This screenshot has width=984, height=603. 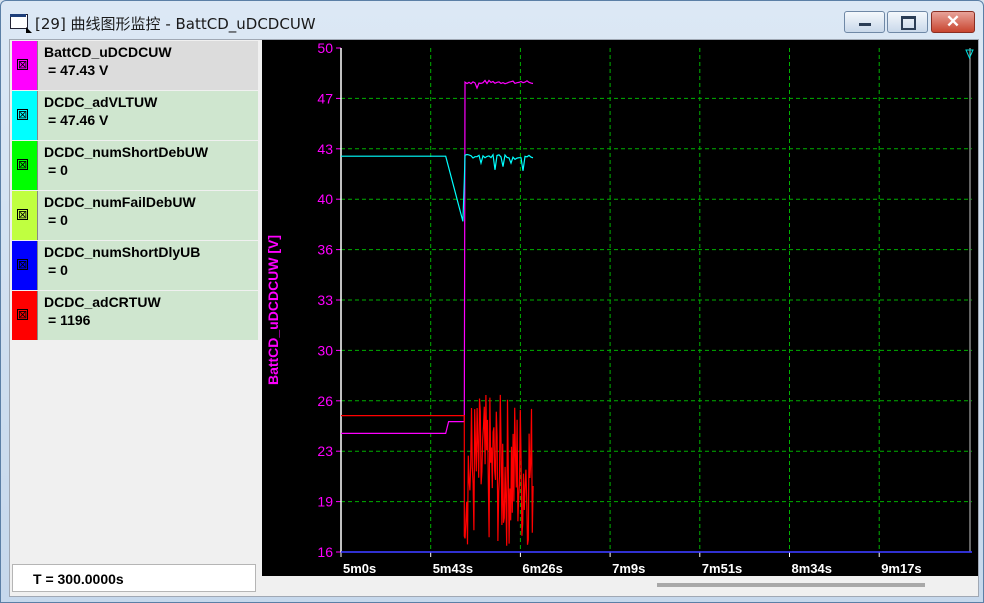 What do you see at coordinates (325, 149) in the screenshot?
I see `y-tick-label: 43` at bounding box center [325, 149].